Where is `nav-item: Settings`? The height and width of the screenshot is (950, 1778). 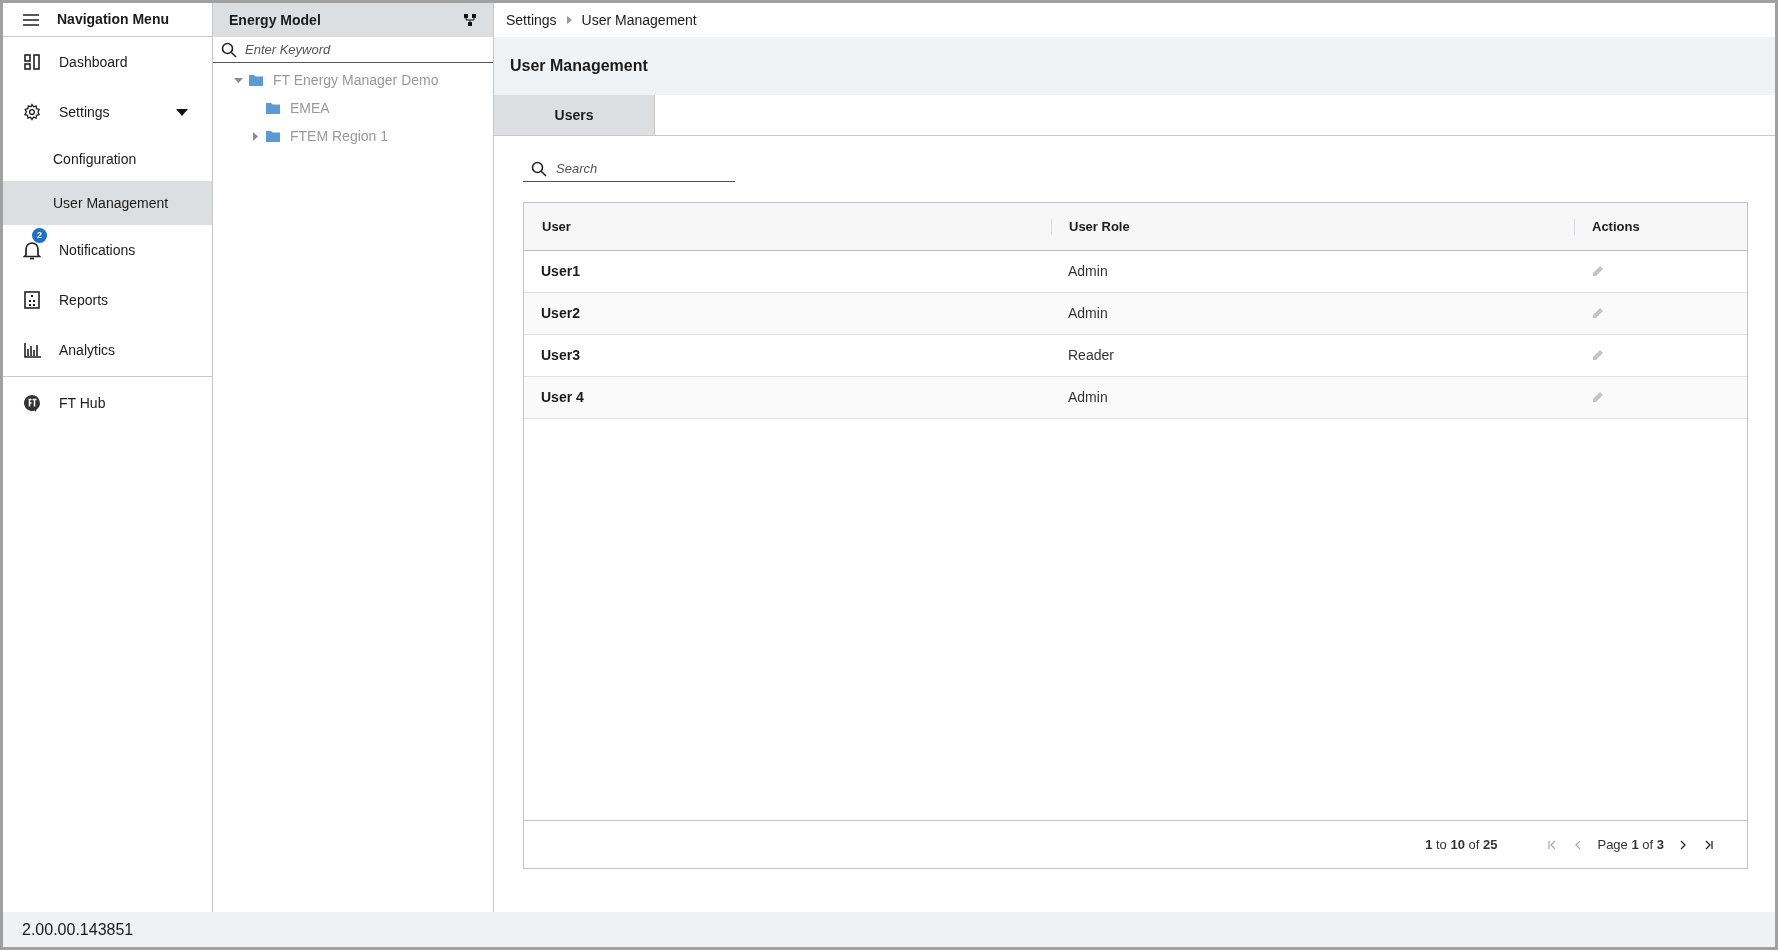 nav-item: Settings is located at coordinates (107, 112).